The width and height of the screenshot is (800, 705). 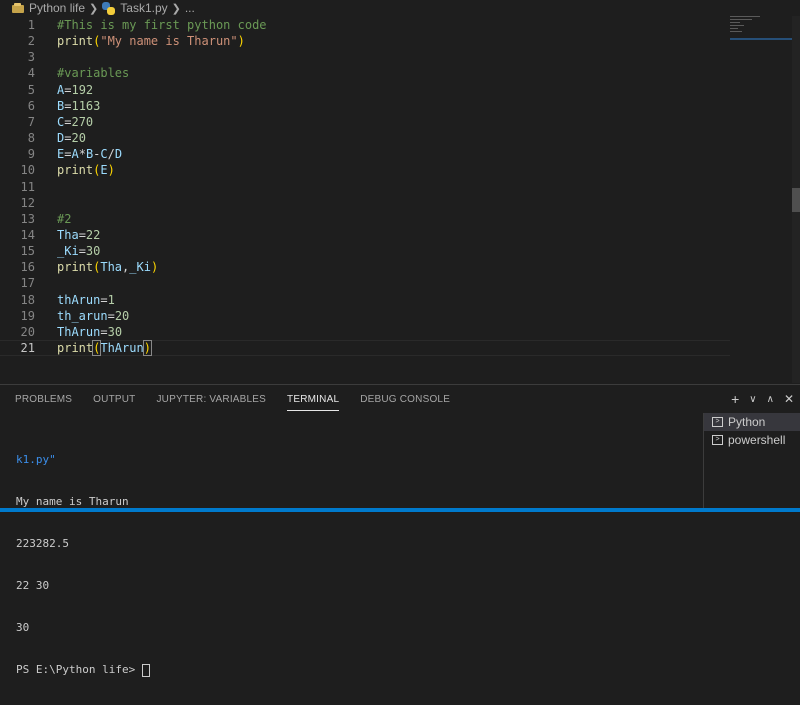 What do you see at coordinates (31, 89) in the screenshot?
I see `line-number: 5` at bounding box center [31, 89].